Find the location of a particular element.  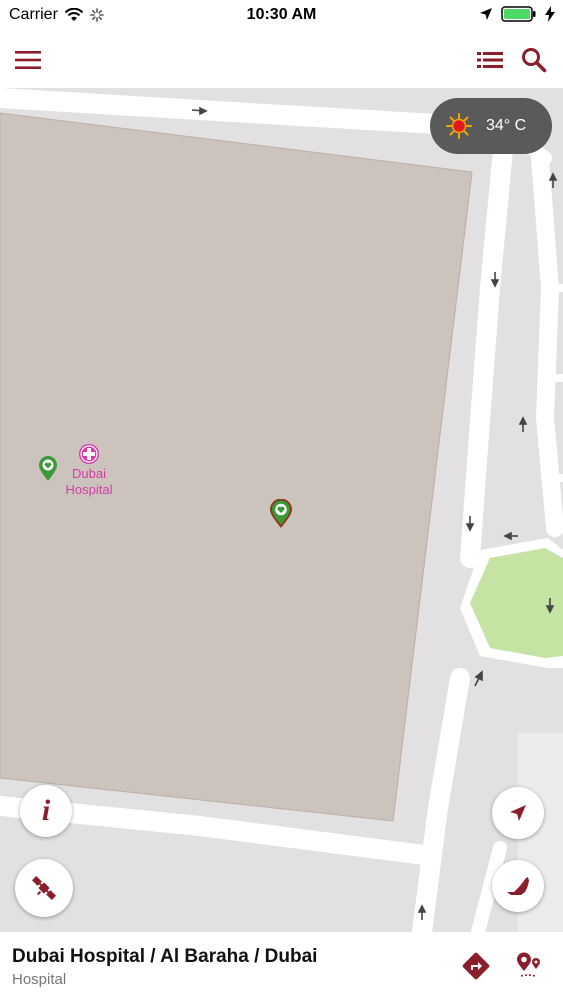

uae-map-button is located at coordinates (518, 886).